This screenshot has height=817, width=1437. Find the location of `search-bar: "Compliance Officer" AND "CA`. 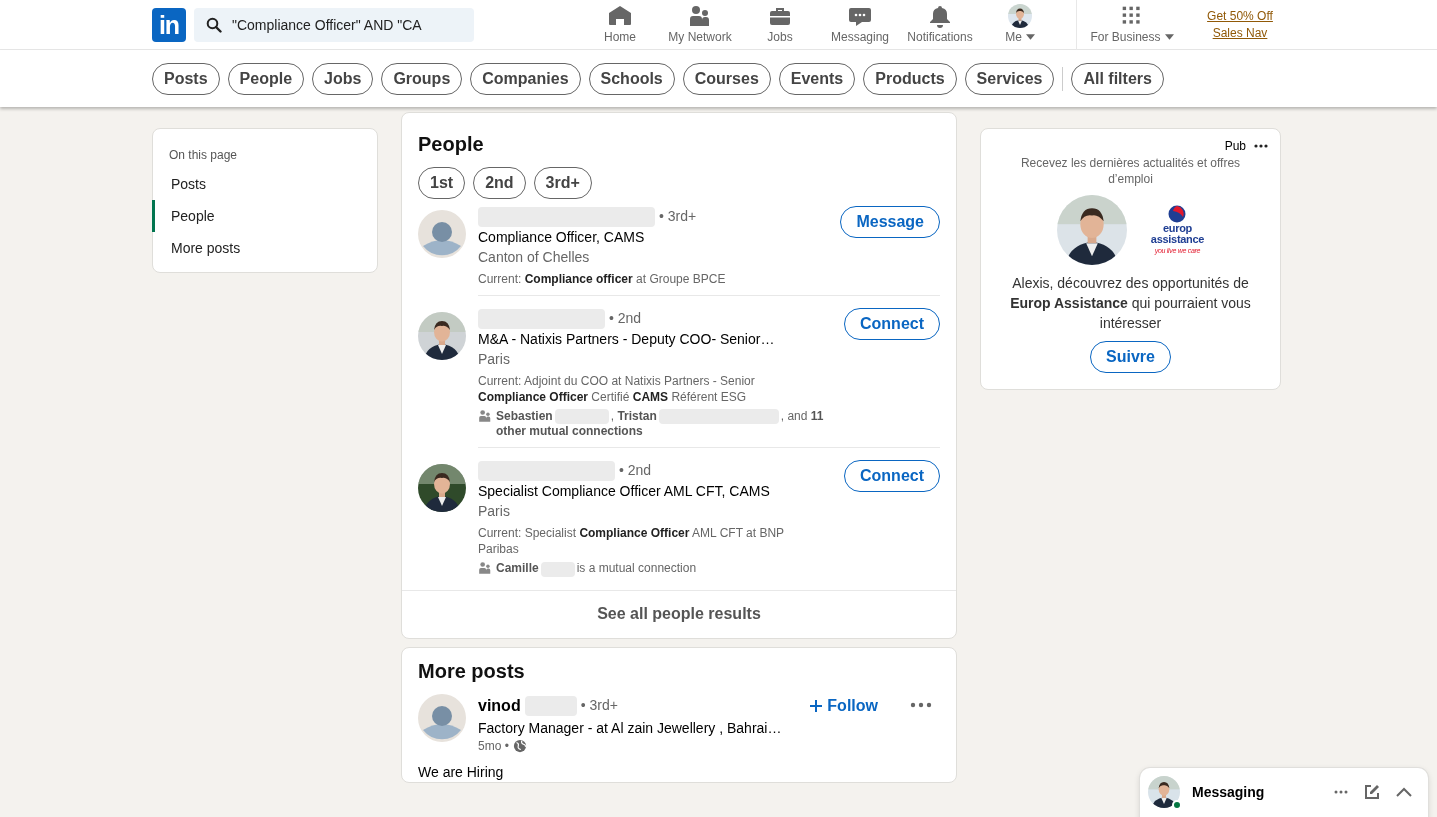

search-bar: "Compliance Officer" AND "CA is located at coordinates (334, 25).